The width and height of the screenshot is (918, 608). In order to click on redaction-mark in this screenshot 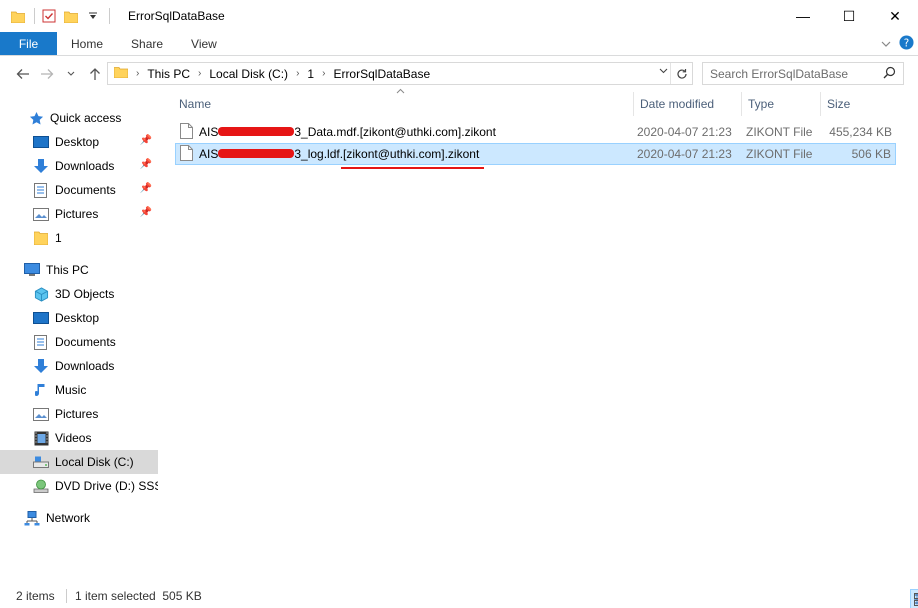, I will do `click(256, 132)`.